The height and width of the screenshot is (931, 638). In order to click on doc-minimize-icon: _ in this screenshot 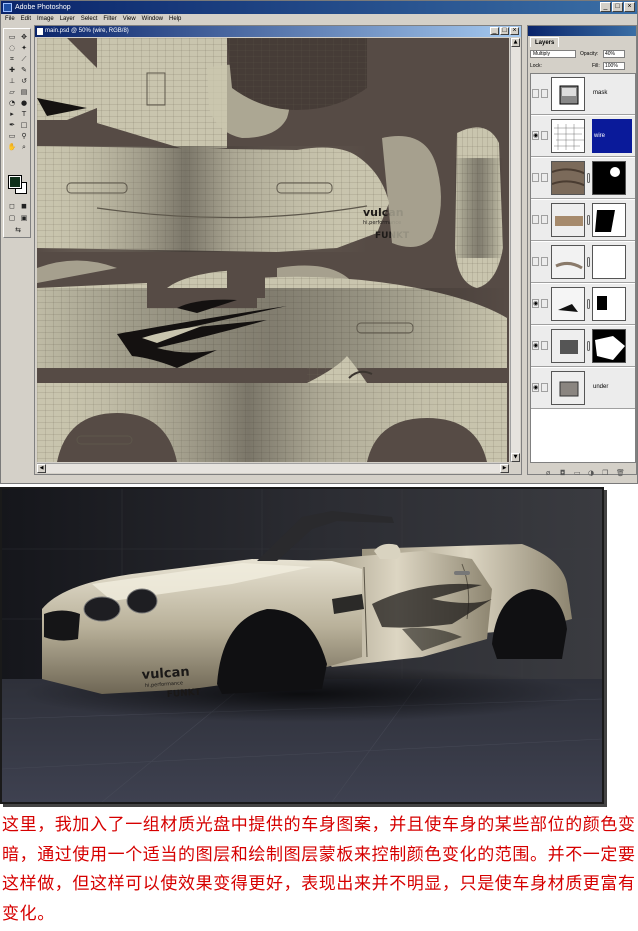, I will do `click(494, 31)`.